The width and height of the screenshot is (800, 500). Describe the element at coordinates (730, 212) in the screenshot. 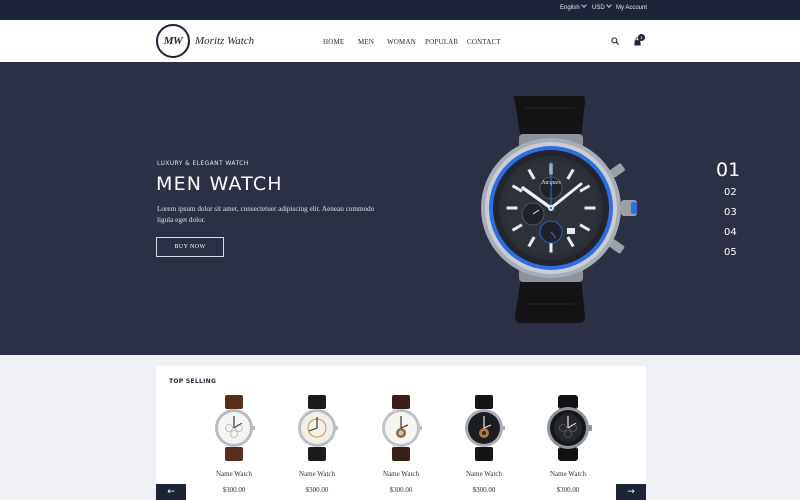

I see `slide-indicator-3: 03` at that location.